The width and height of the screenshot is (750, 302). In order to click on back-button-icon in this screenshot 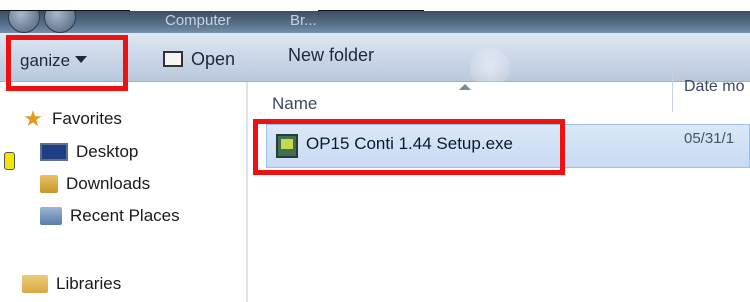, I will do `click(24, 22)`.